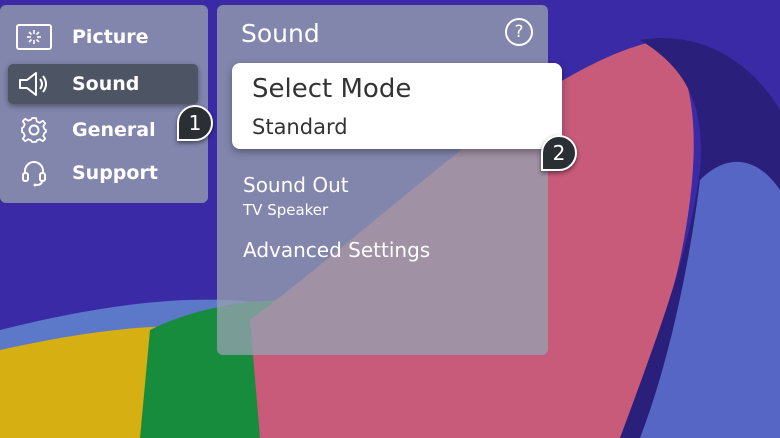  I want to click on sound-out-label: Sound Out, so click(296, 185).